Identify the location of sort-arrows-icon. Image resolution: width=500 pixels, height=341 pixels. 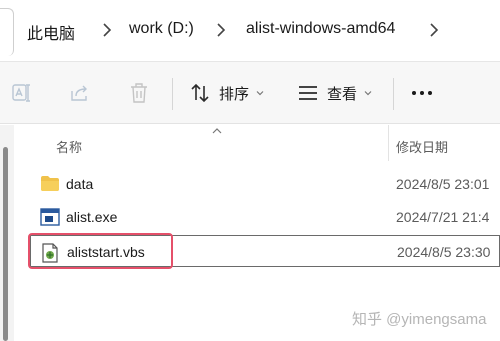
(200, 93).